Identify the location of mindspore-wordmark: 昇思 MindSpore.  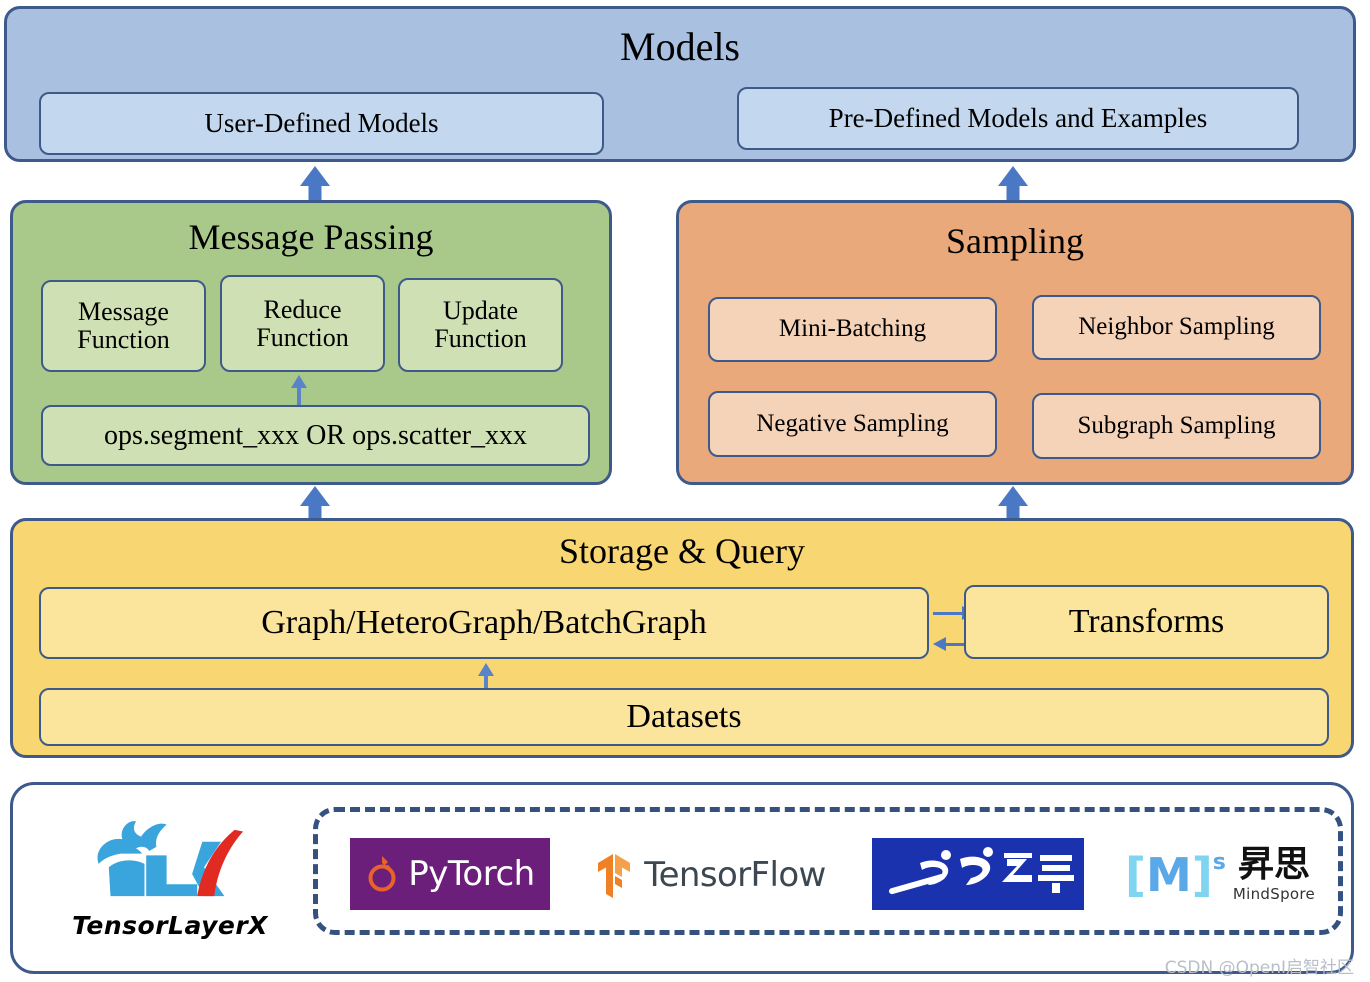
(1274, 874).